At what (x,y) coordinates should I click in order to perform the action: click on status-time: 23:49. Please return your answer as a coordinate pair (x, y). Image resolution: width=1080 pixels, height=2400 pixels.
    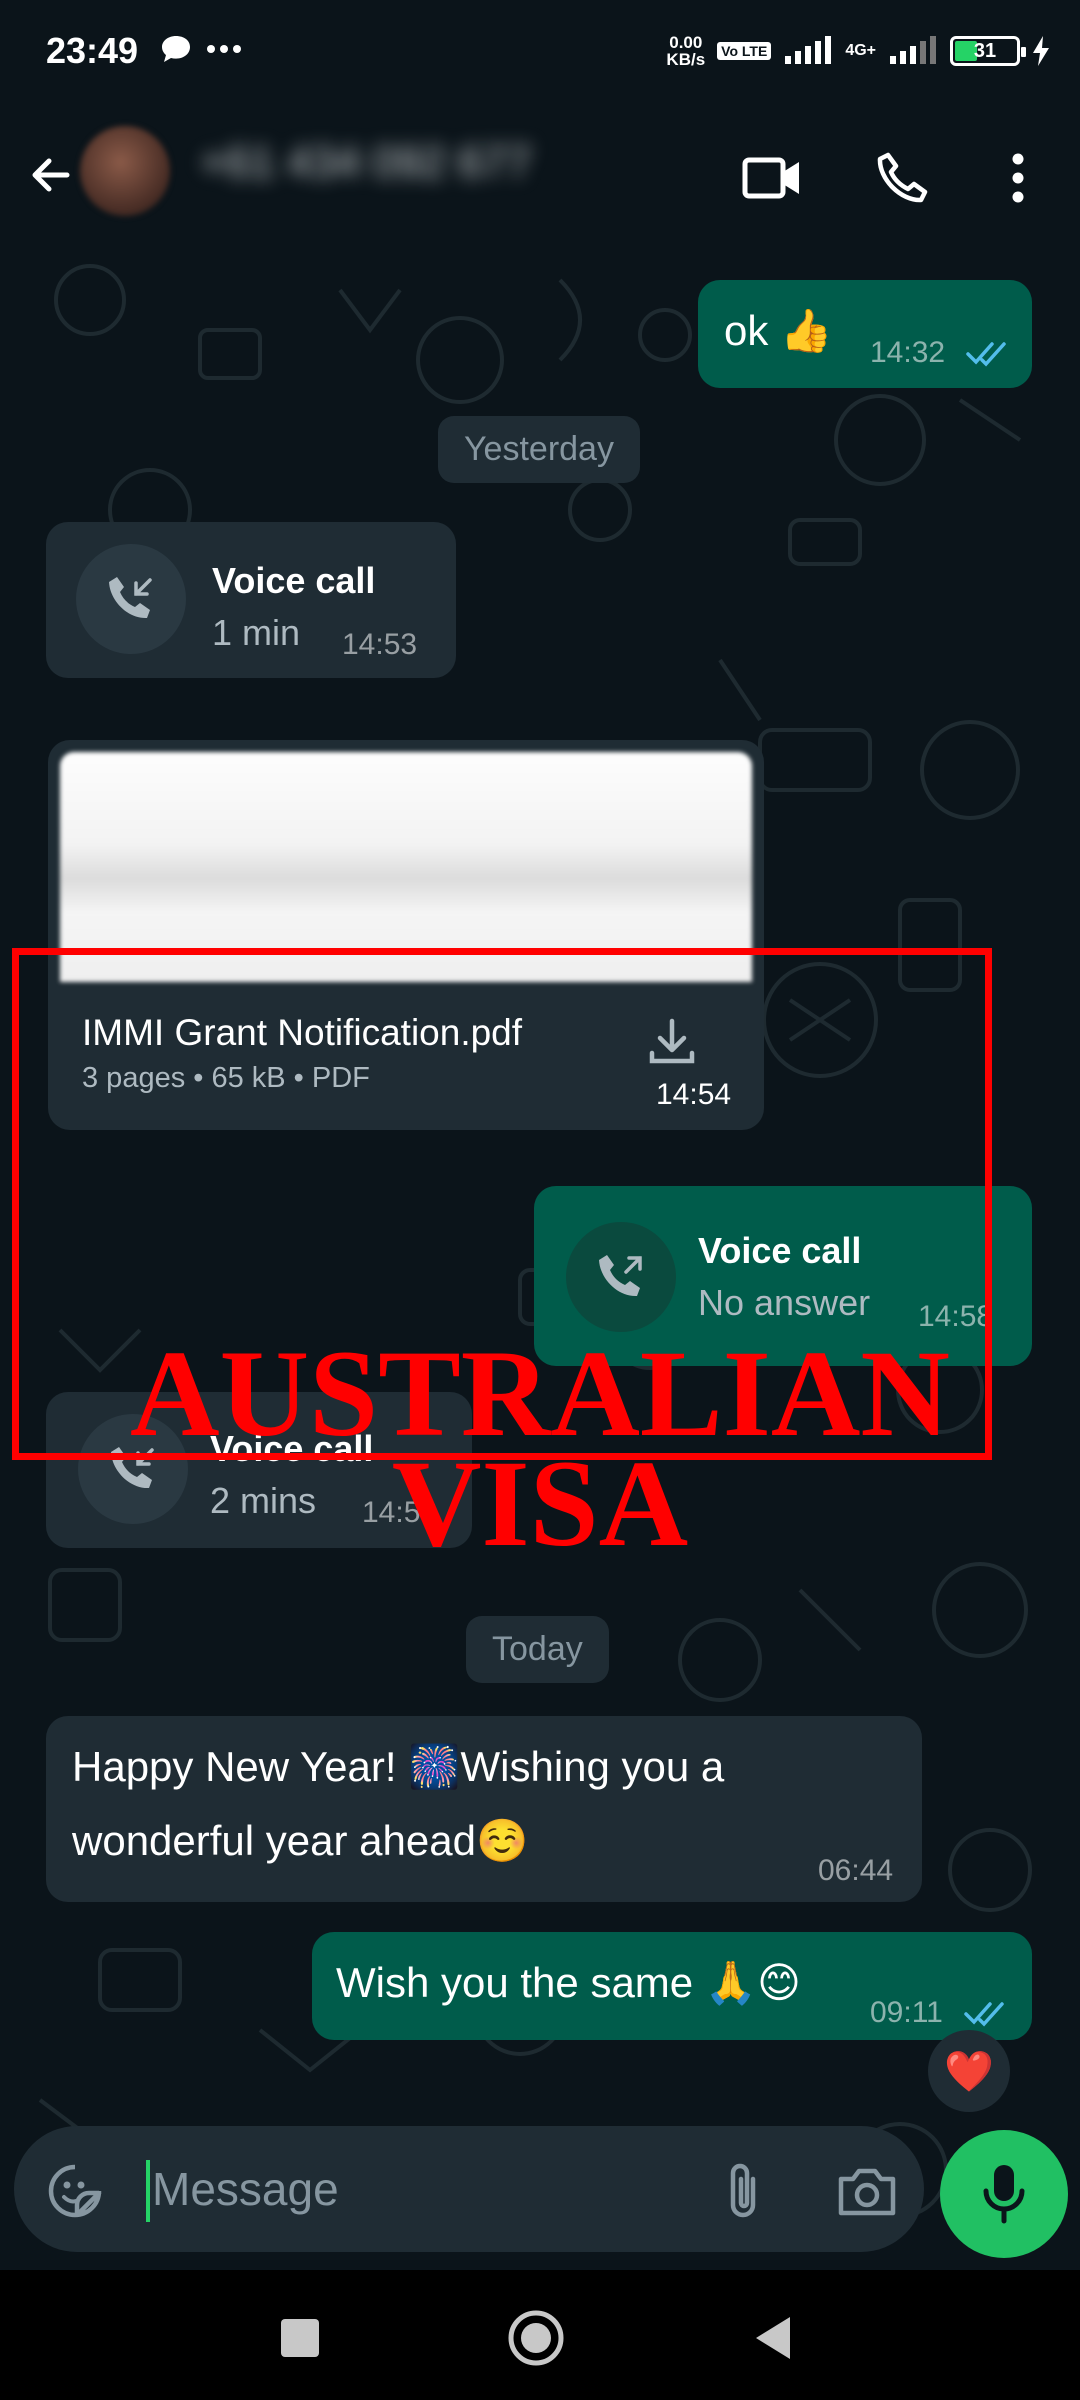
    Looking at the image, I should click on (92, 50).